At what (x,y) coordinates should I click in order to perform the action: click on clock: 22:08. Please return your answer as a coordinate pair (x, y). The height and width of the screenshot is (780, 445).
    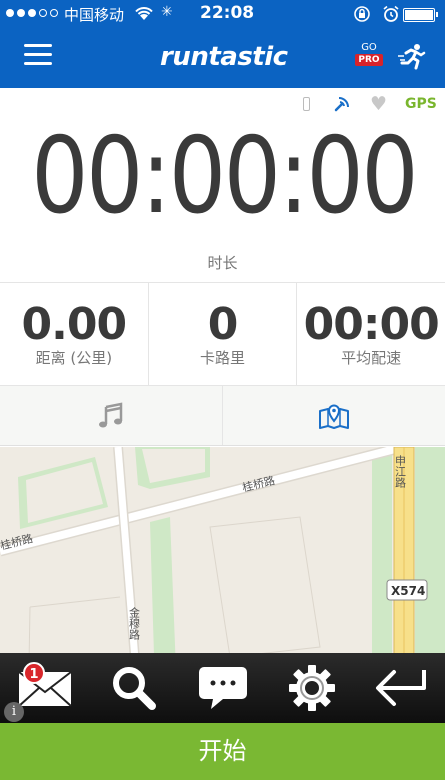
    Looking at the image, I should click on (227, 13).